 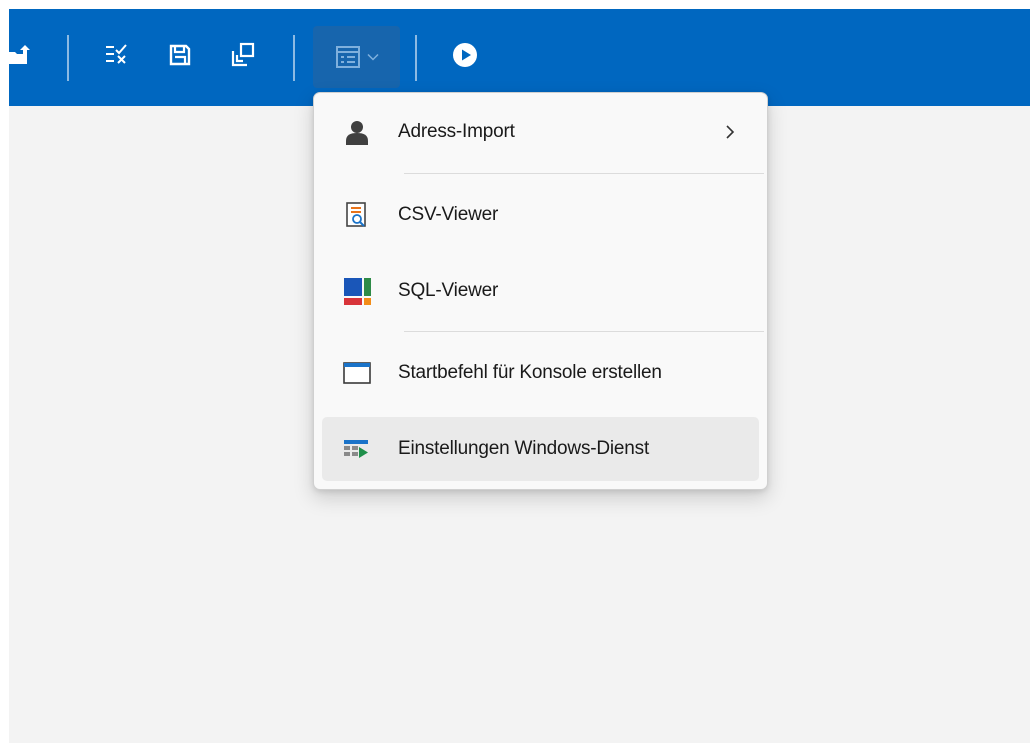 I want to click on save-button, so click(x=180, y=55).